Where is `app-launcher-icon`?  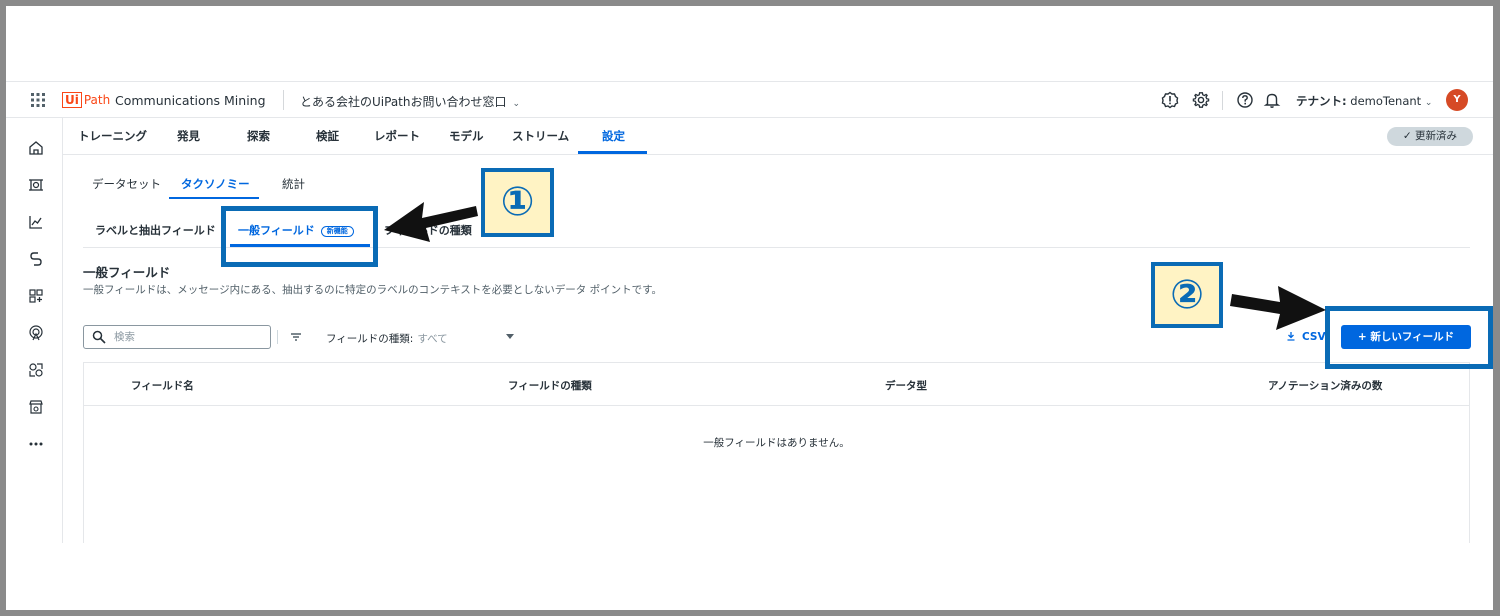
app-launcher-icon is located at coordinates (38, 100).